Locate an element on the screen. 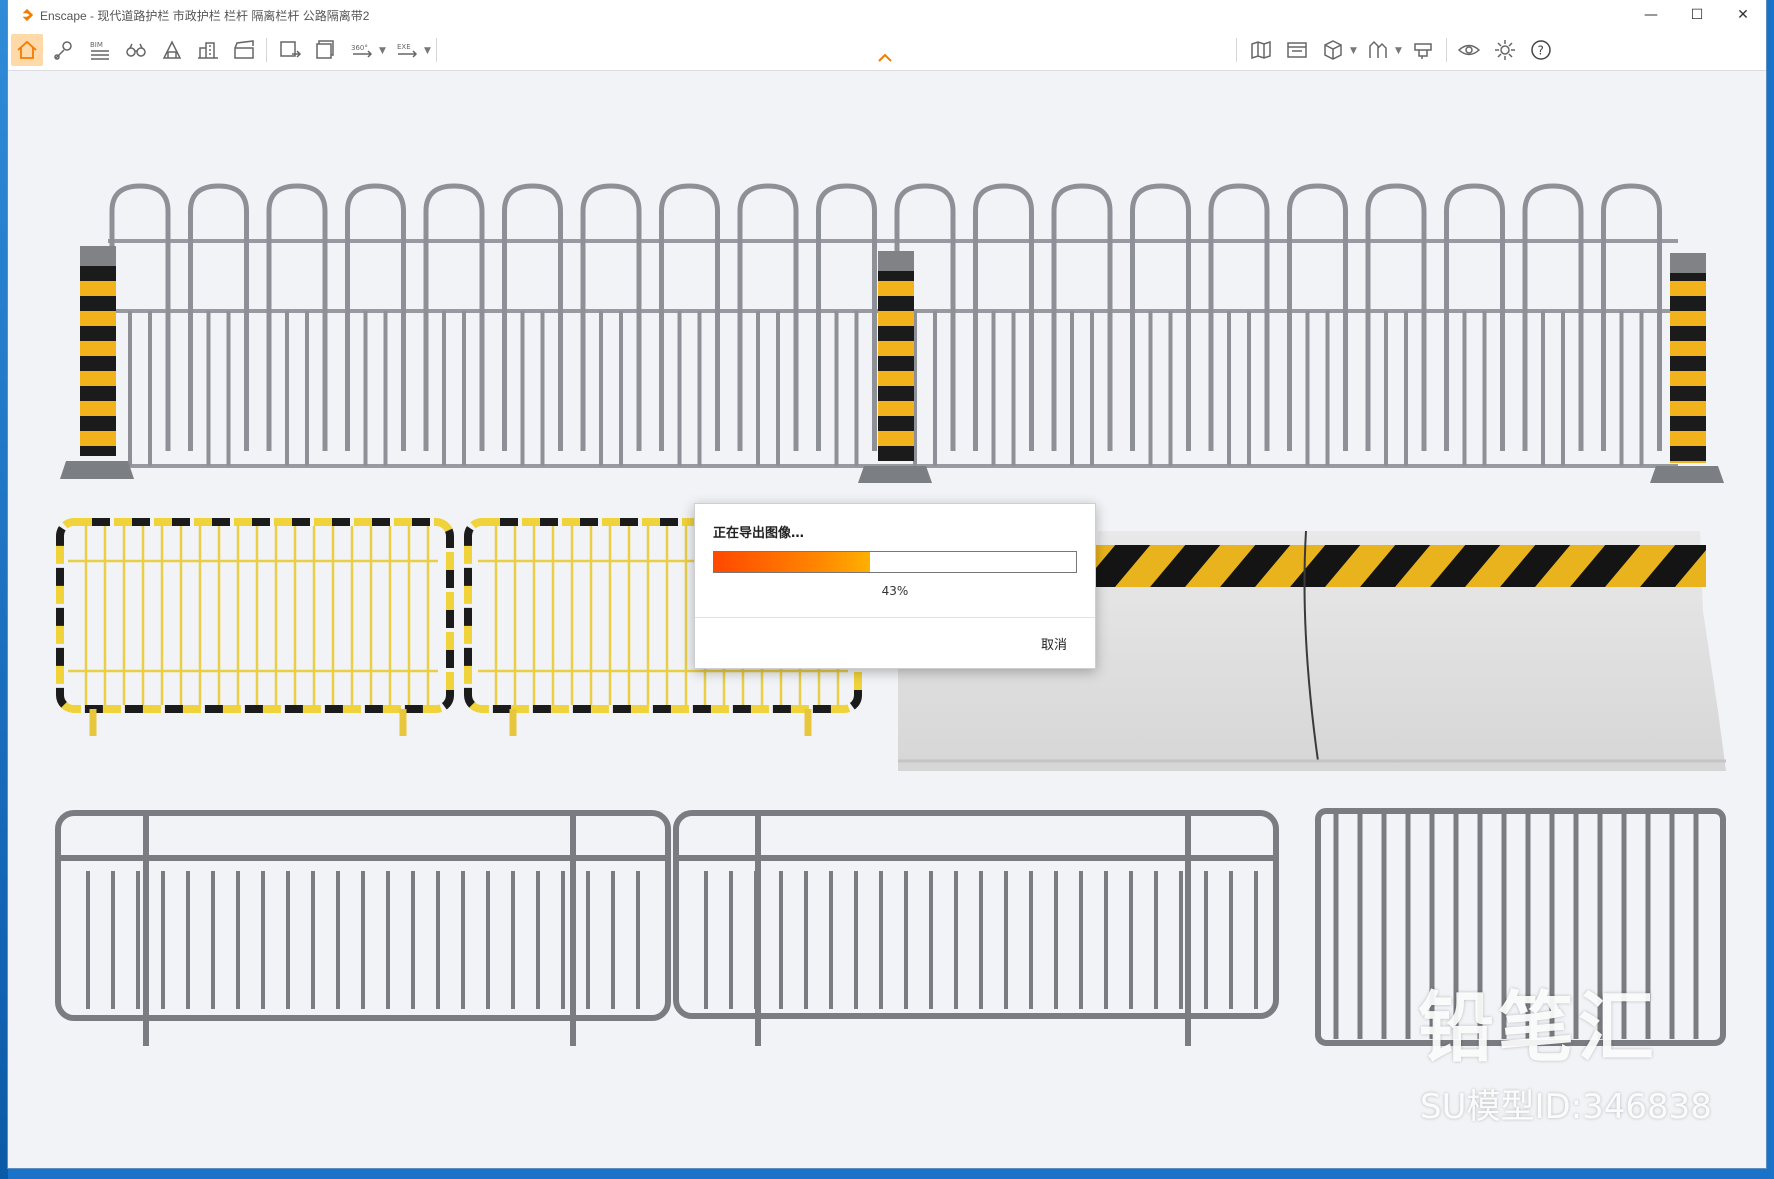 The height and width of the screenshot is (1179, 1774). materials-button is located at coordinates (1423, 50).